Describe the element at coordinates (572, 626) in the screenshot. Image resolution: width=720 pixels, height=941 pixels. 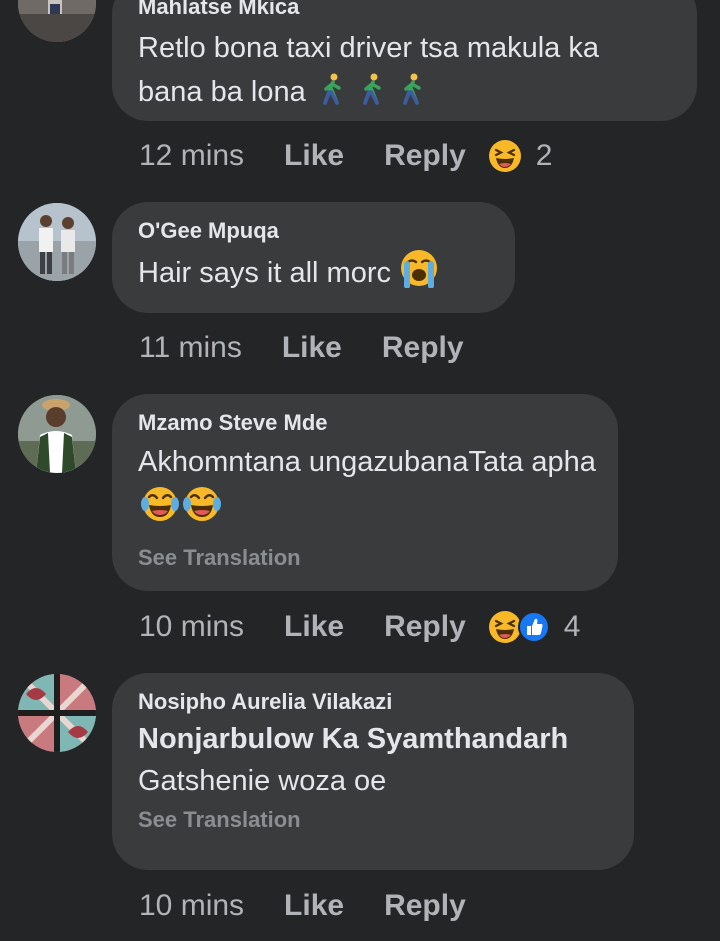
I see `reaction-count: 4` at that location.